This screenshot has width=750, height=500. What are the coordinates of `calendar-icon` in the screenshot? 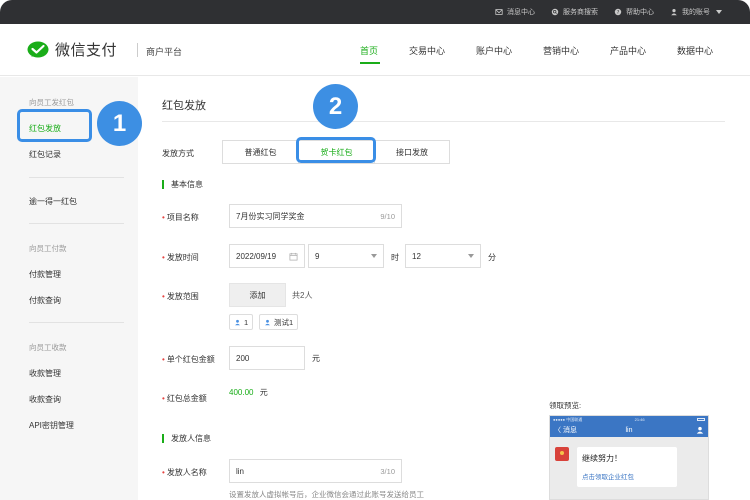 It's located at (293, 256).